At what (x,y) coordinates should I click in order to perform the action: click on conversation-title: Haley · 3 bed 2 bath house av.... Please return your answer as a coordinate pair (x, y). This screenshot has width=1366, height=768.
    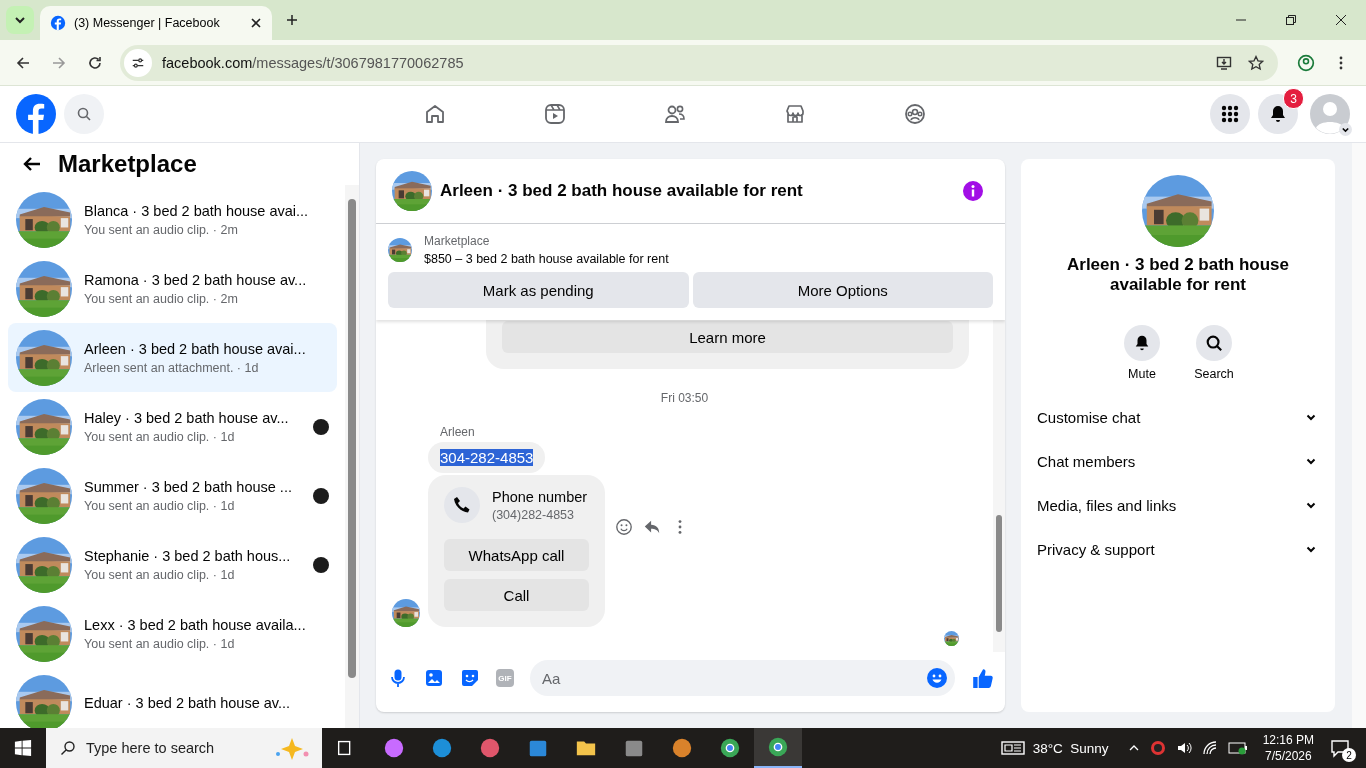
    Looking at the image, I should click on (187, 417).